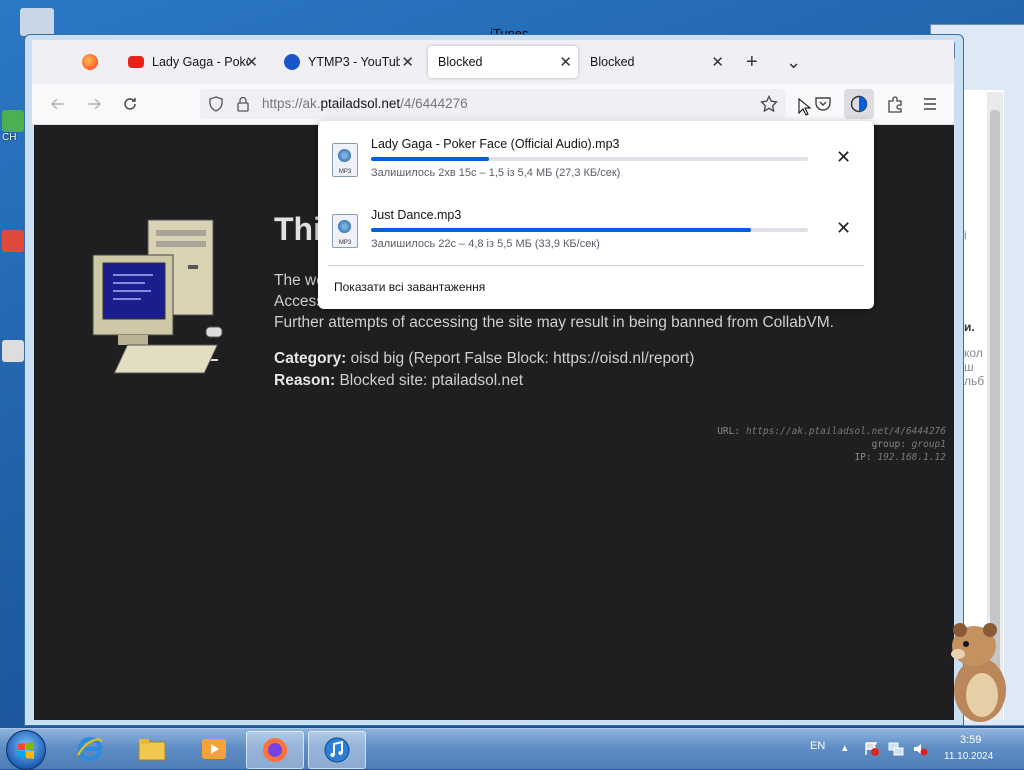  I want to click on forward-arrow-icon, so click(95, 104).